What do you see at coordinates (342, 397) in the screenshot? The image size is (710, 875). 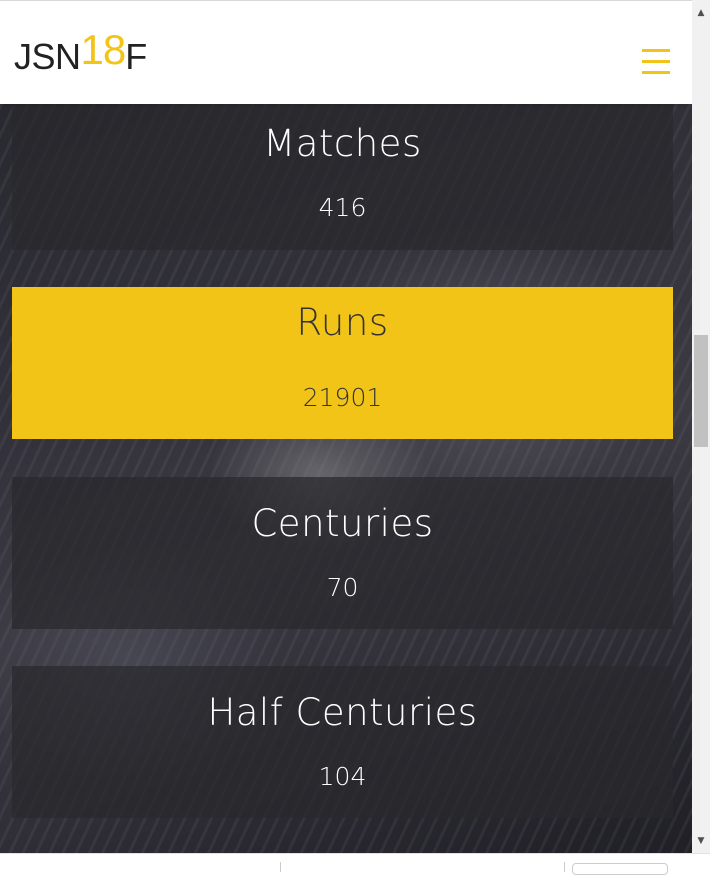 I see `stat-value: 21901` at bounding box center [342, 397].